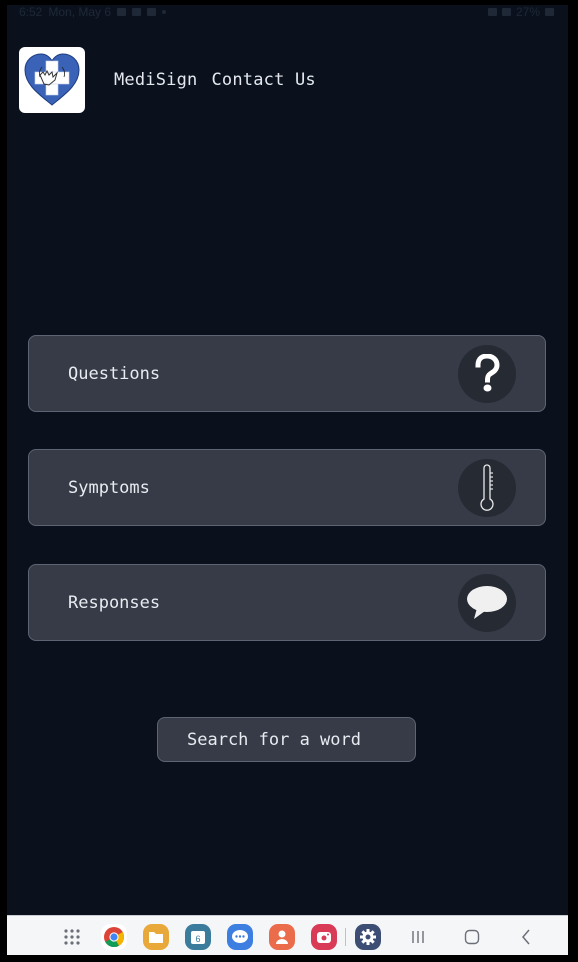 The image size is (578, 962). Describe the element at coordinates (527, 12) in the screenshot. I see `battery-percentage: 27%` at that location.